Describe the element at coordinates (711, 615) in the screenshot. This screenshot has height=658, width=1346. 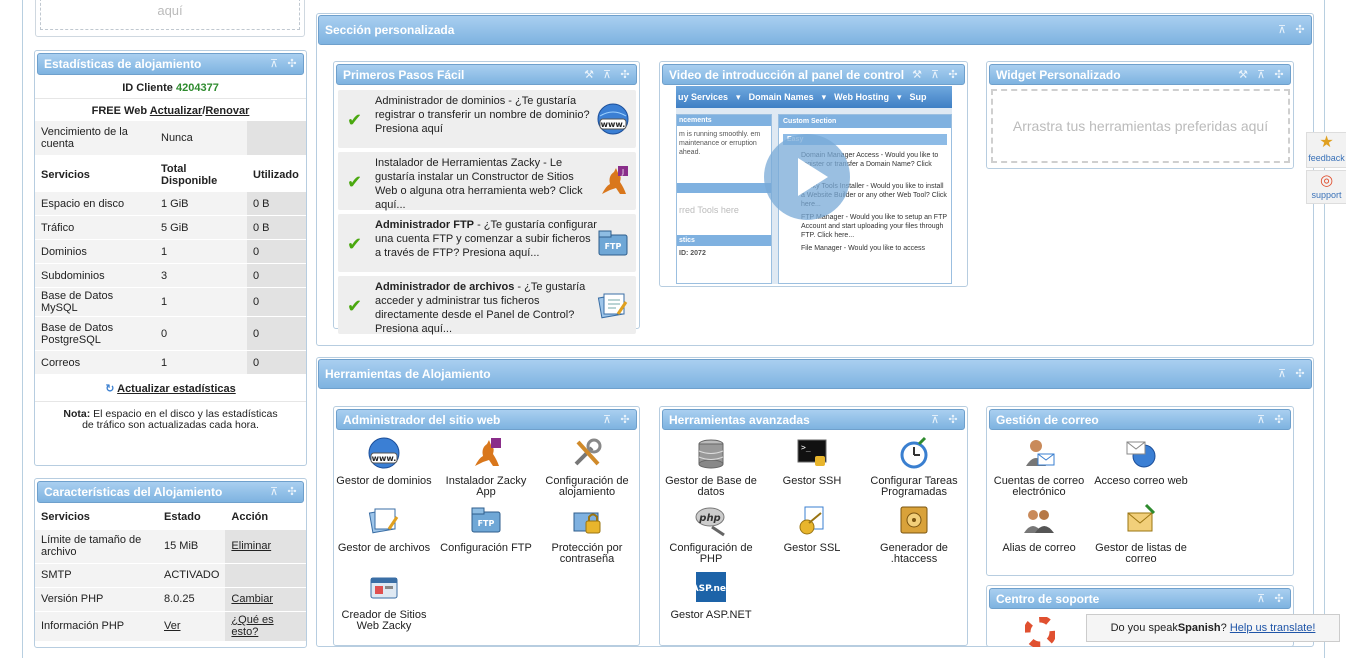
I see `tool-label: Gestor ASP.NET` at that location.